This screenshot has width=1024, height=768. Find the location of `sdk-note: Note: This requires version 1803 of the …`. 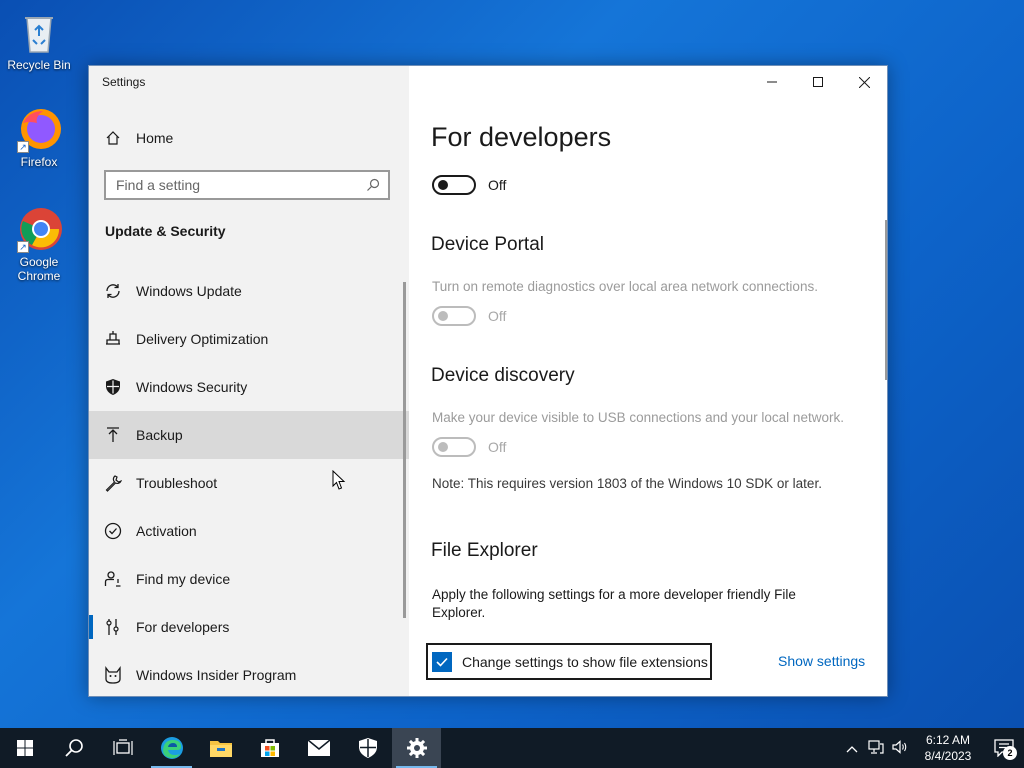

sdk-note: Note: This requires version 1803 of the … is located at coordinates (627, 483).